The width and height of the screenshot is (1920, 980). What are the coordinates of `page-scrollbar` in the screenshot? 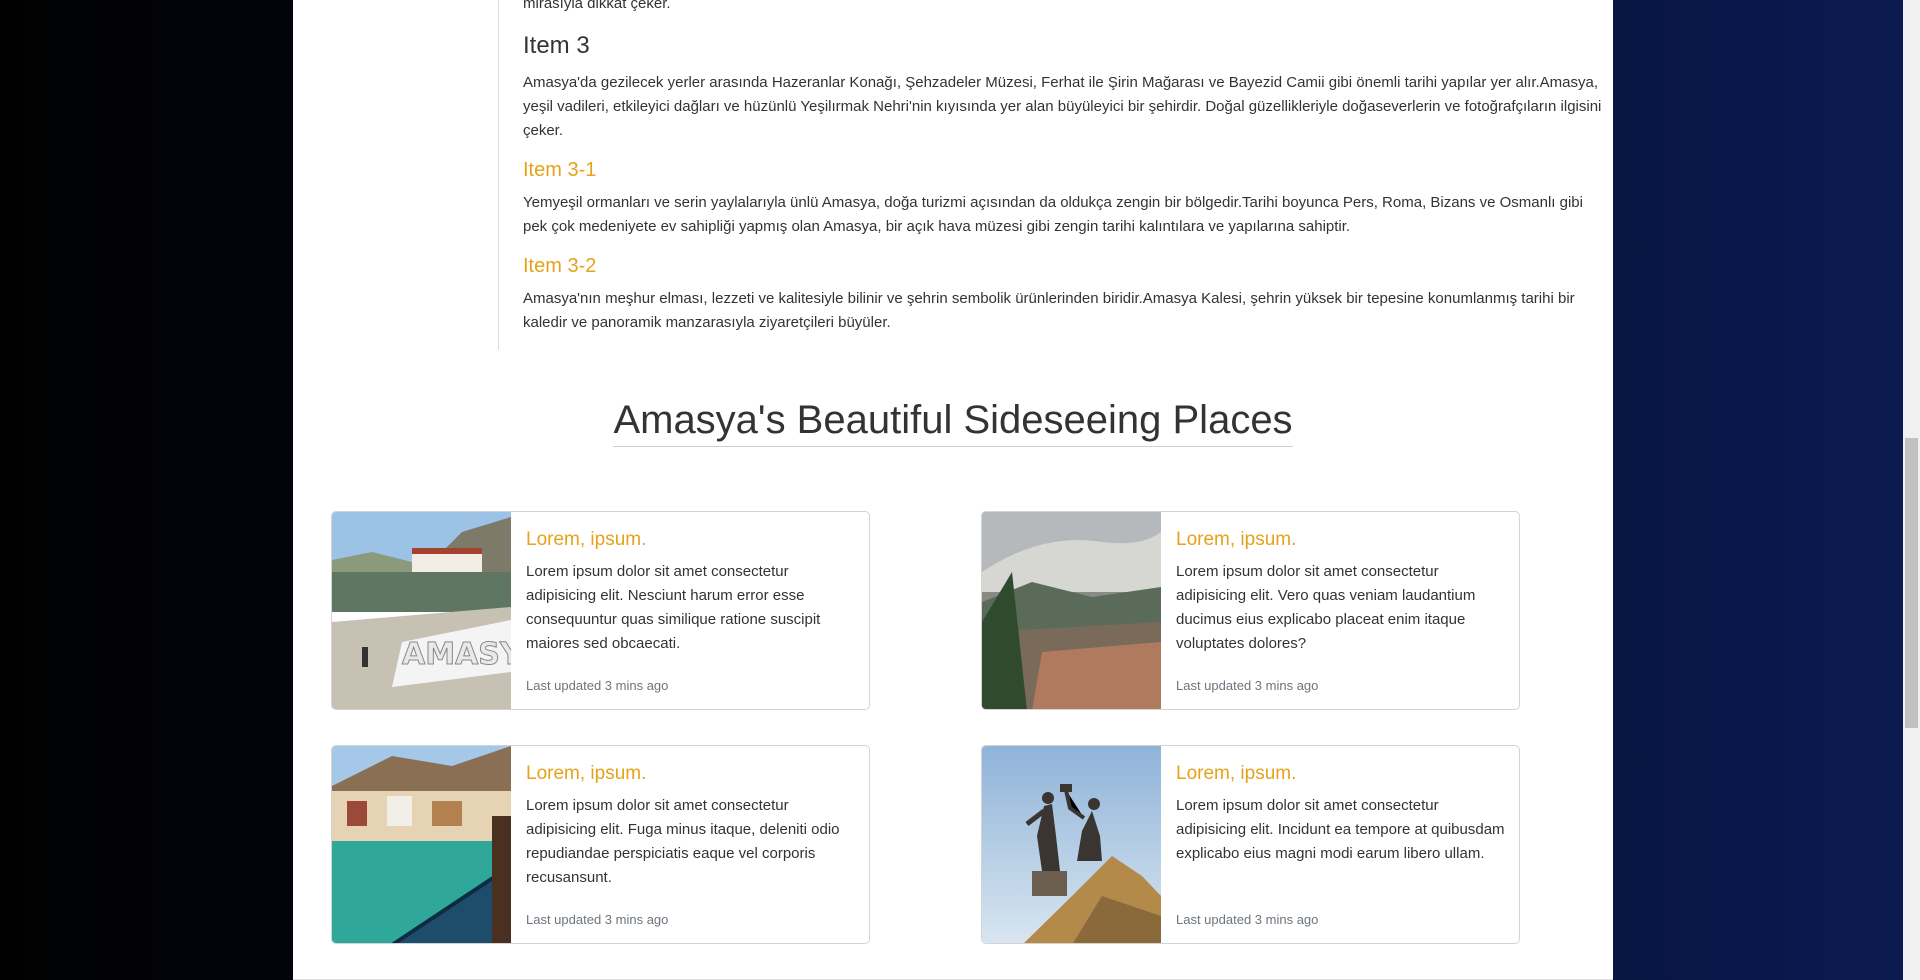 It's located at (1911, 490).